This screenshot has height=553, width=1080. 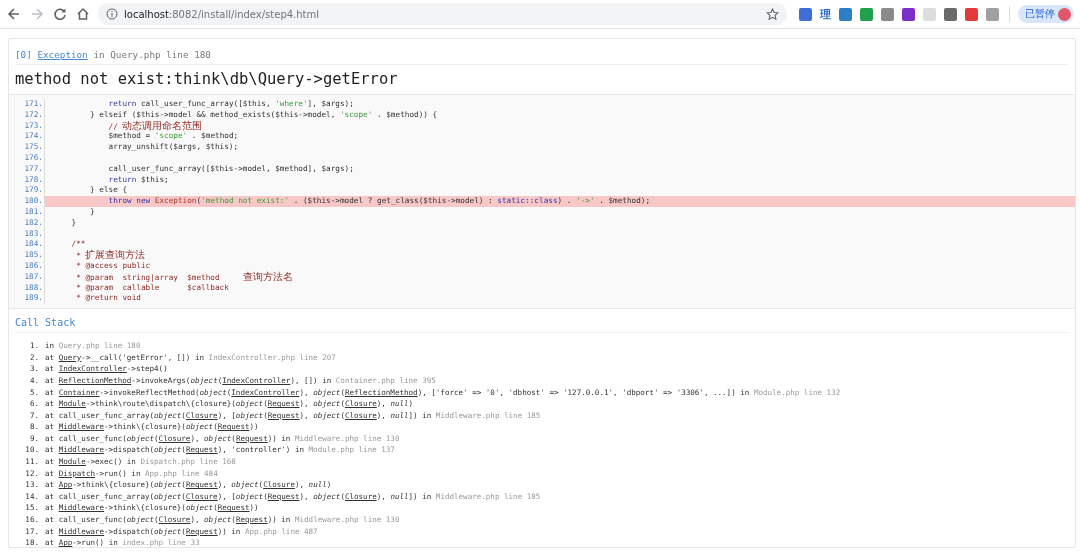 What do you see at coordinates (62, 54) in the screenshot?
I see `exception-link: Exception` at bounding box center [62, 54].